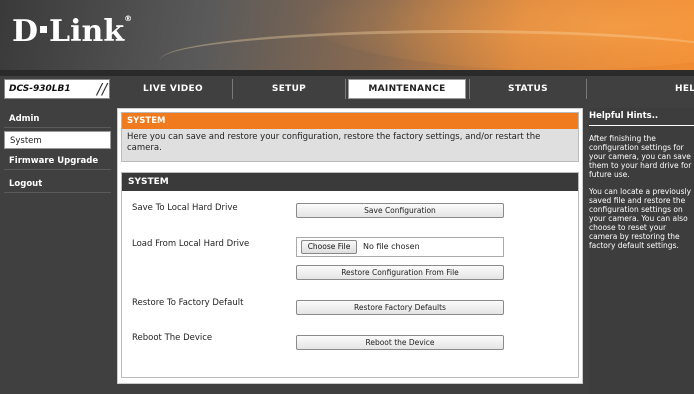 The height and width of the screenshot is (394, 694). What do you see at coordinates (638, 218) in the screenshot?
I see `hint-line: your camera. You can also` at bounding box center [638, 218].